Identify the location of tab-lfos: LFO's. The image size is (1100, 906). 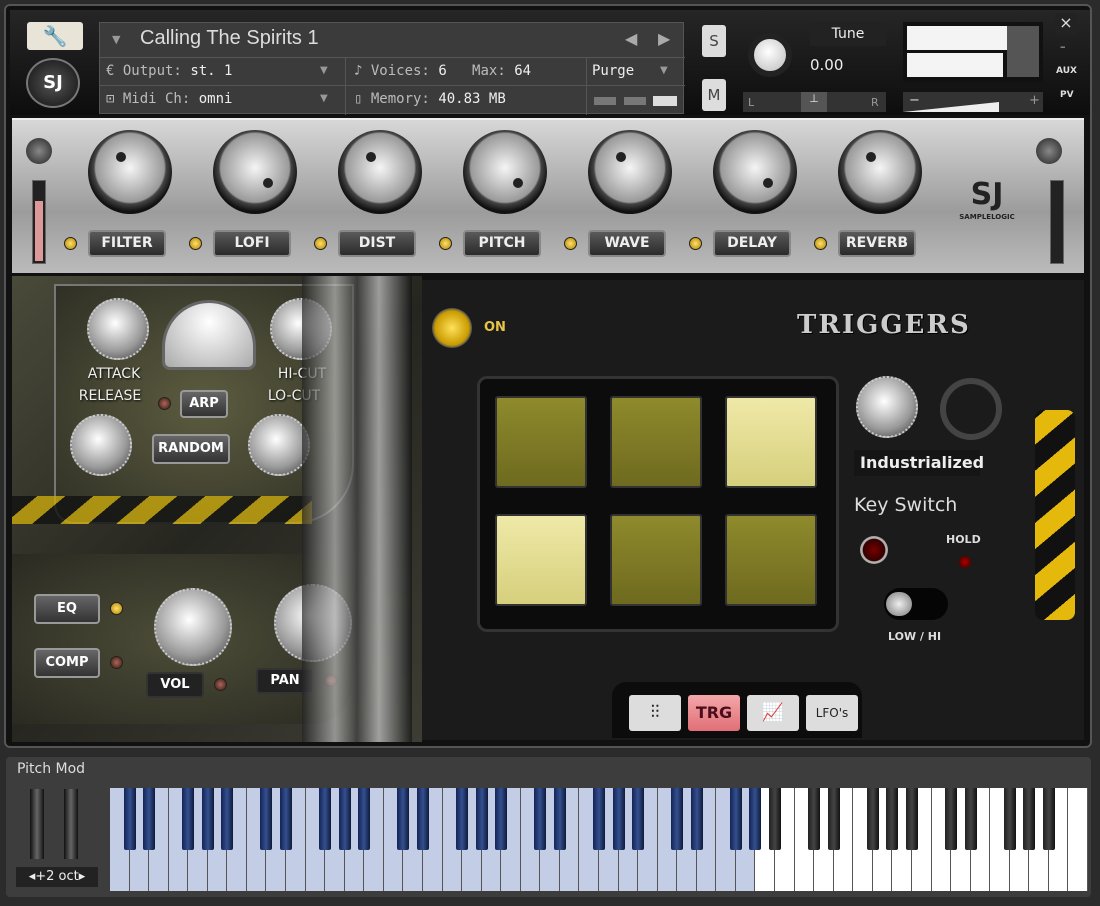
(832, 713).